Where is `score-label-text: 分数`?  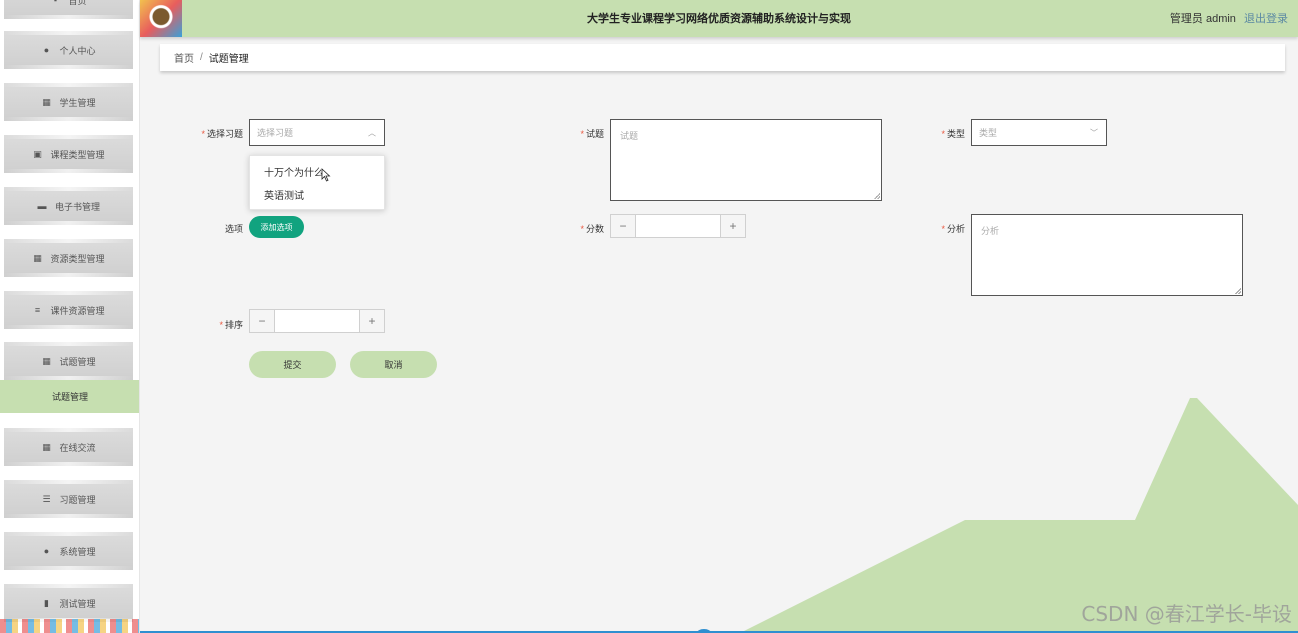
score-label-text: 分数 is located at coordinates (594, 229).